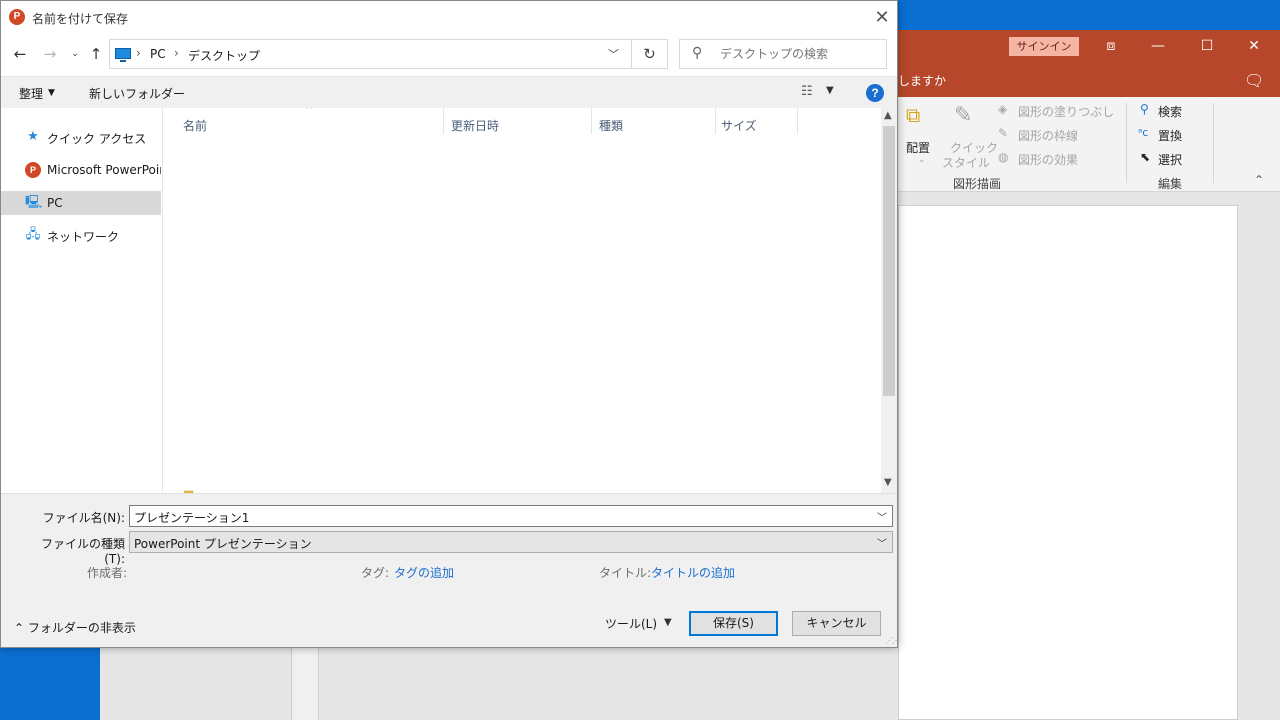 This screenshot has height=720, width=1280. Describe the element at coordinates (650, 54) in the screenshot. I see `refresh-icon: ↻` at that location.